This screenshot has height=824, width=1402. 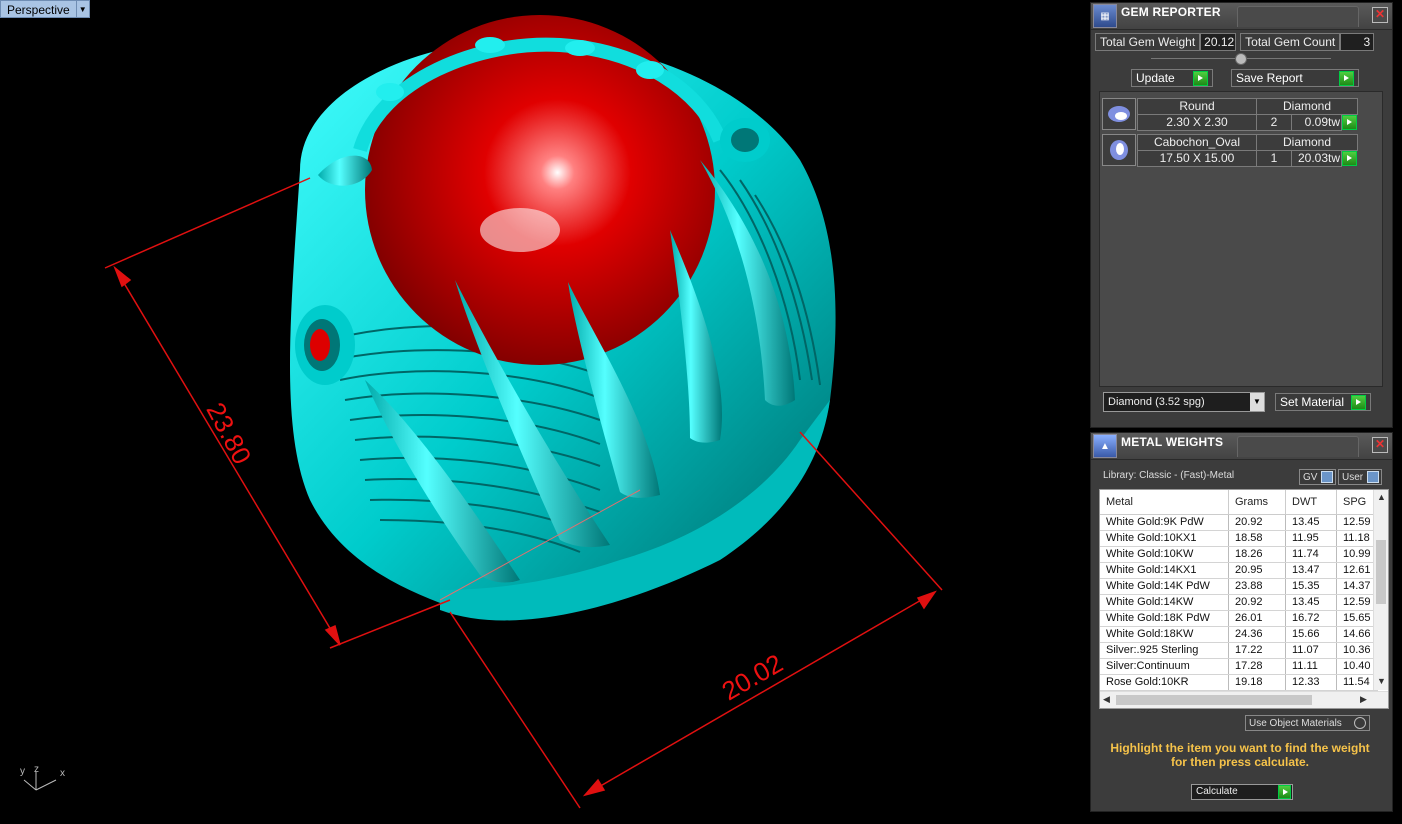 I want to click on table-row: White Gold:9K PdW 20.92 13.45 12.59, so click(x=1239, y=522).